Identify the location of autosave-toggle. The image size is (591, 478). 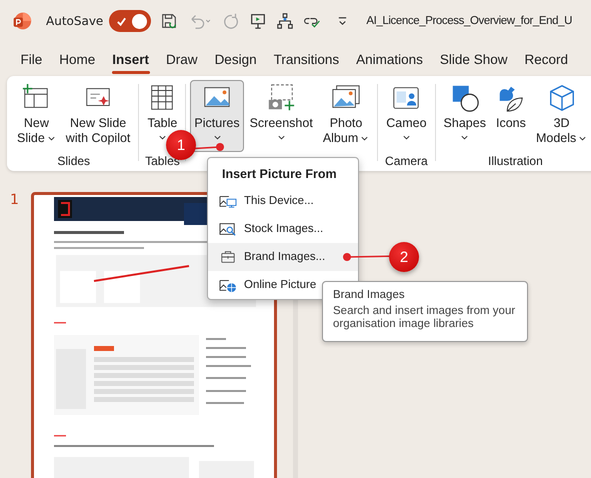
(130, 21).